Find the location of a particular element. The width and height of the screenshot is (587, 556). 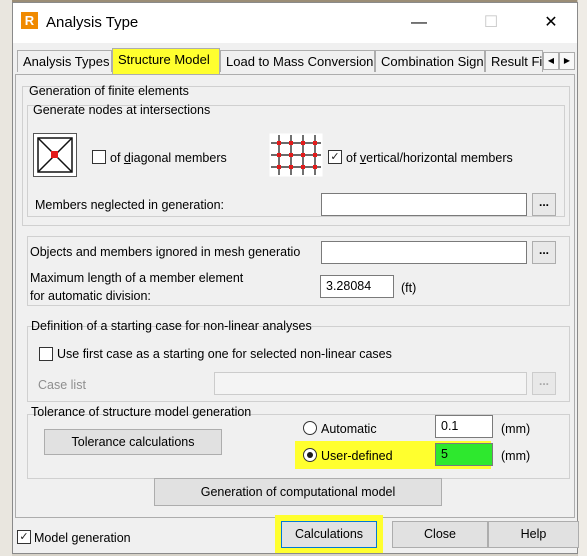

generate-model-button: Generation of computational model is located at coordinates (298, 492).